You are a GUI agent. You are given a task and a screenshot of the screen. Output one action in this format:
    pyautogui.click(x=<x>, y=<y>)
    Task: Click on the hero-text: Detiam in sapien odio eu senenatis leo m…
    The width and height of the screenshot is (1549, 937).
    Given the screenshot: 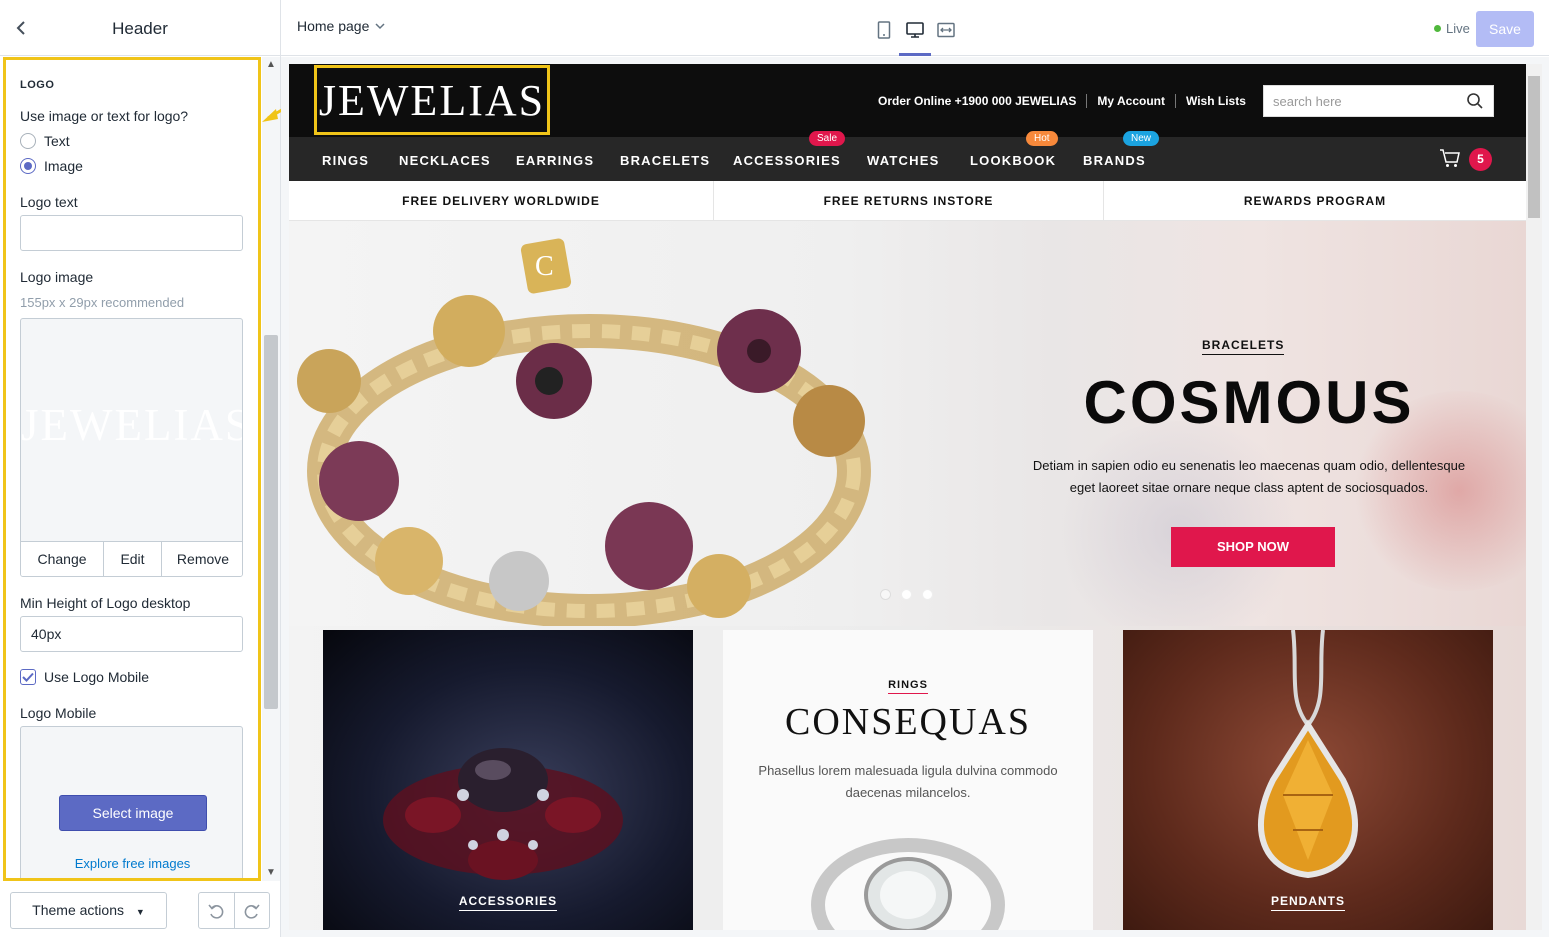 What is the action you would take?
    pyautogui.click(x=1249, y=476)
    